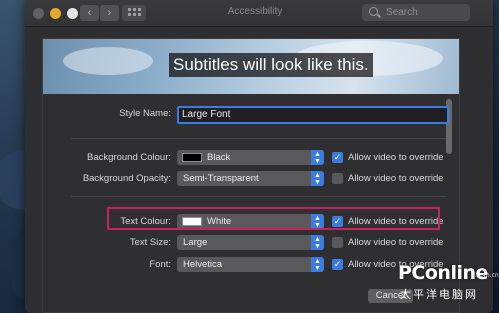 The image size is (499, 313). I want to click on text-size-label: Text Size:, so click(150, 242).